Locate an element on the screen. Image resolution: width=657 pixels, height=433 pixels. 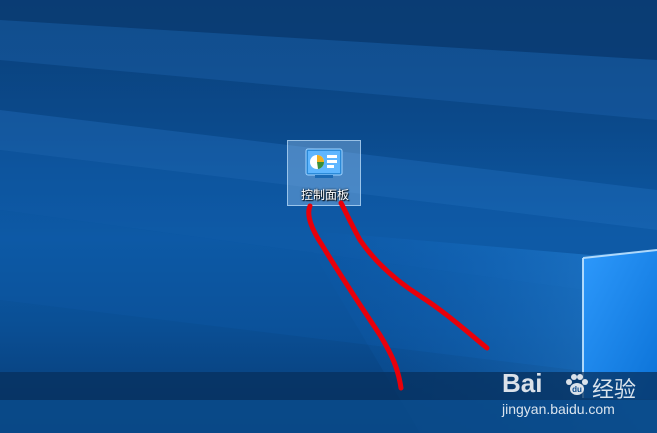
desktop-icon-control-panel: 控制面板 is located at coordinates (324, 173).